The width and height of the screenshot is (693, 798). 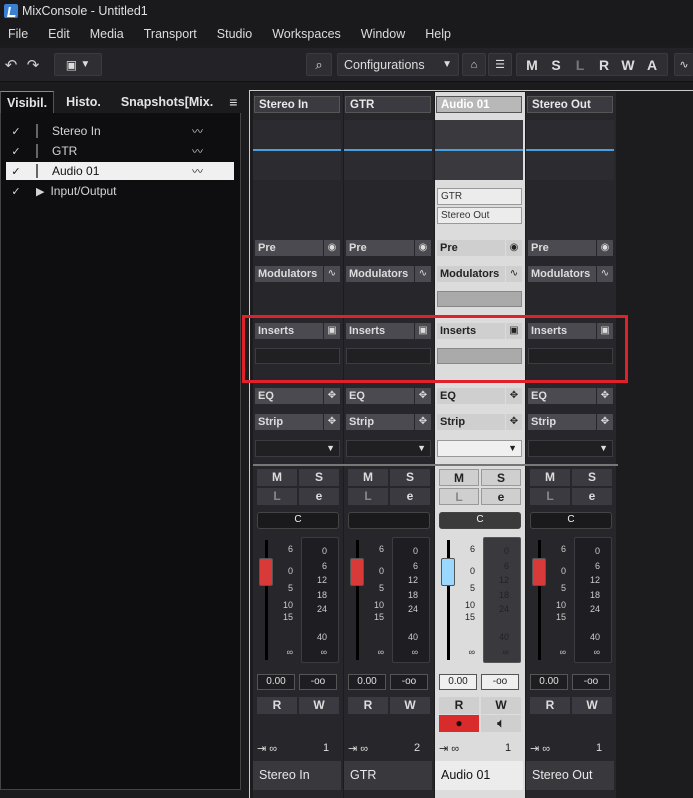 I want to click on routing-output: Stereo Out, so click(x=479, y=215).